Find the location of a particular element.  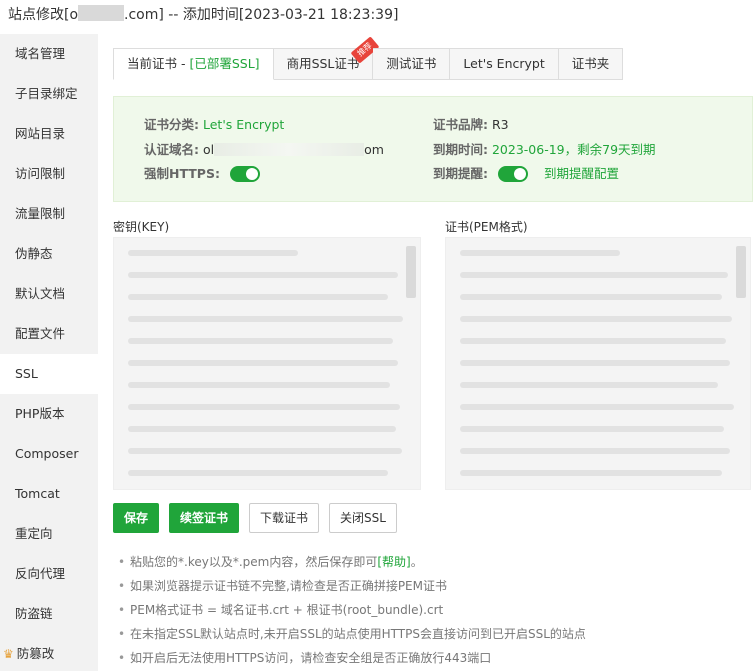

deployed-status: [已部署SSL] is located at coordinates (224, 63).